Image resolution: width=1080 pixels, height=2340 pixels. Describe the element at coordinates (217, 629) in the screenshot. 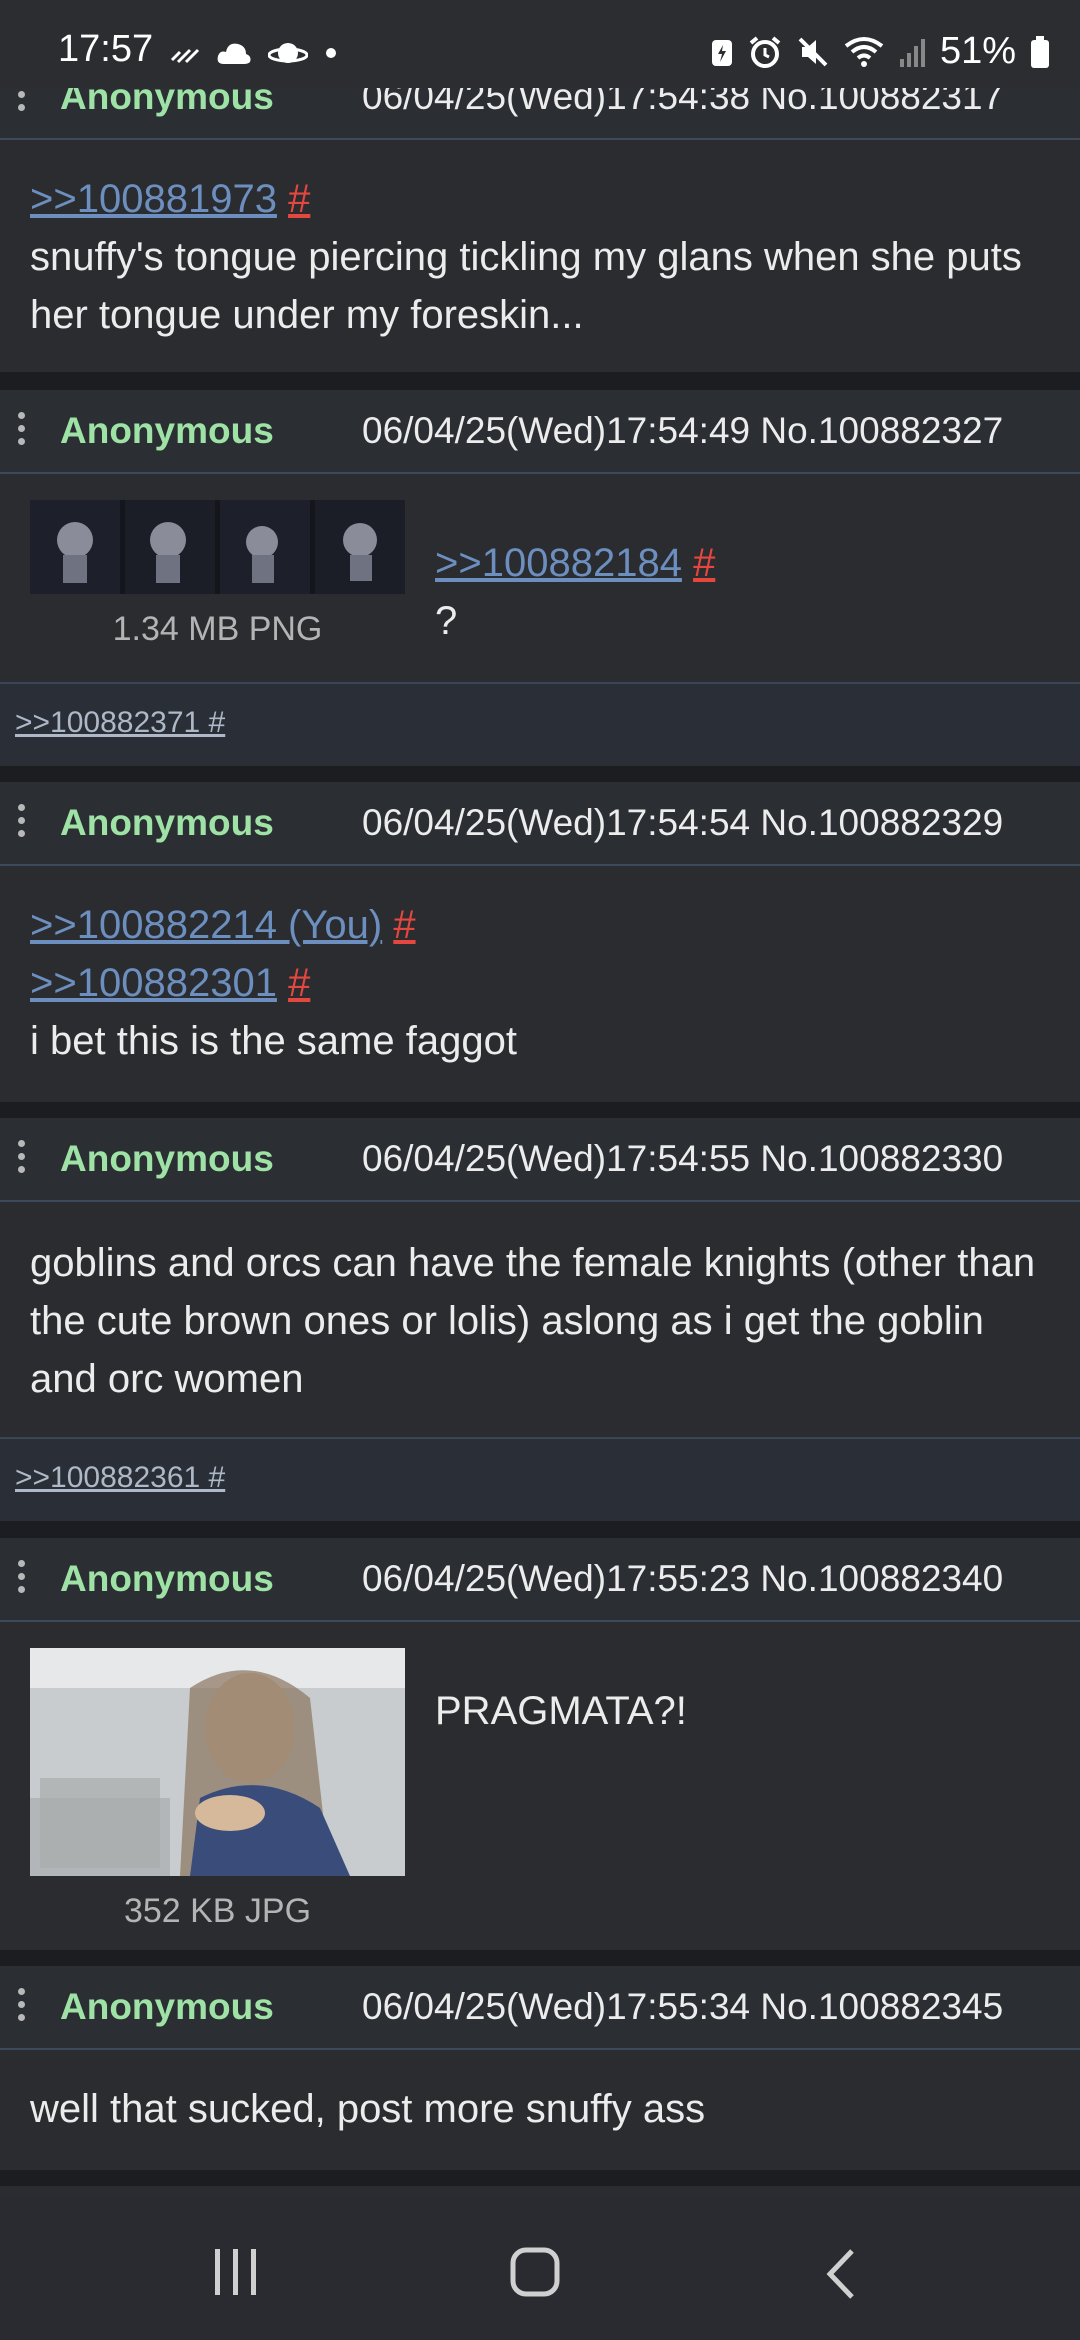

I see `file-info: 1.34 MB PNG` at that location.